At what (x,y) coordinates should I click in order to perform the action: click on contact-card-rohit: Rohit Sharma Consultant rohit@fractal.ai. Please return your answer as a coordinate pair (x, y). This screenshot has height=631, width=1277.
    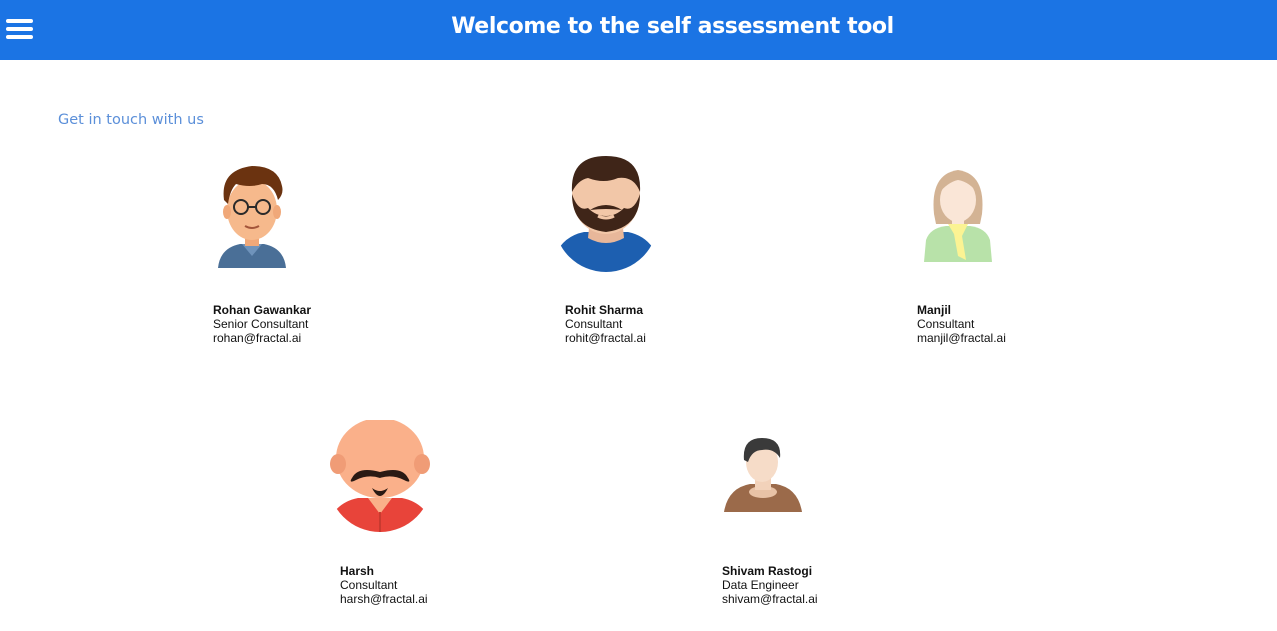
    Looking at the image, I should click on (605, 324).